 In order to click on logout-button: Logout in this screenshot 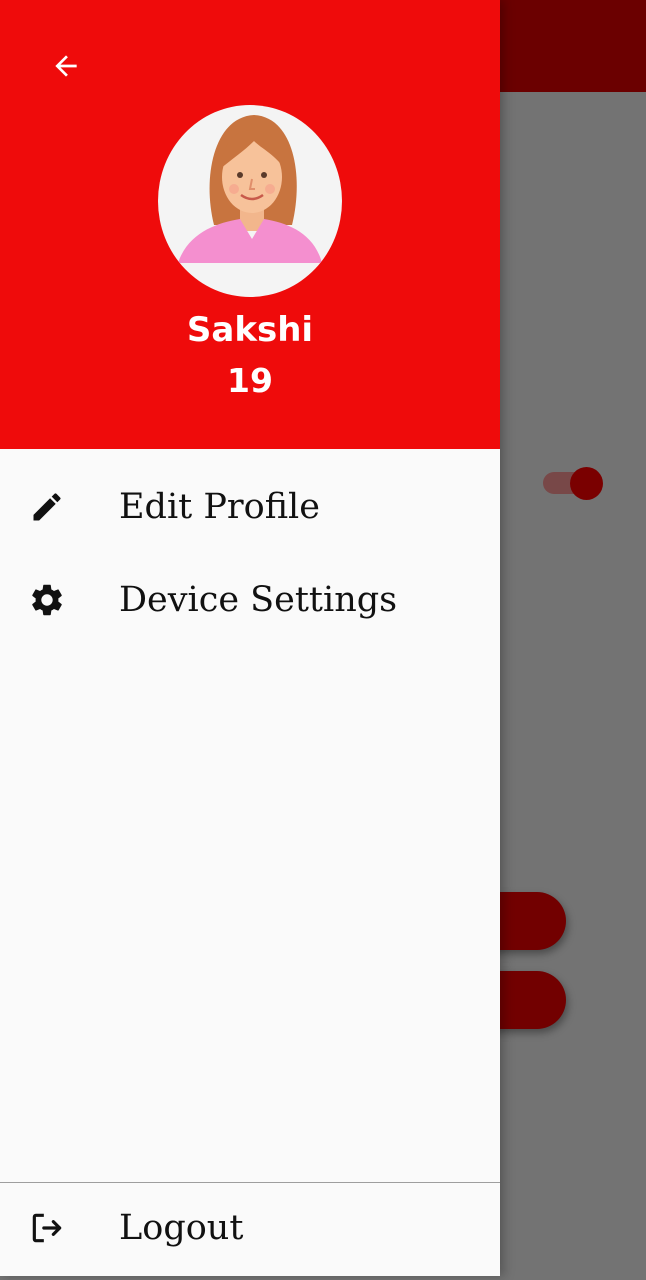, I will do `click(250, 1228)`.